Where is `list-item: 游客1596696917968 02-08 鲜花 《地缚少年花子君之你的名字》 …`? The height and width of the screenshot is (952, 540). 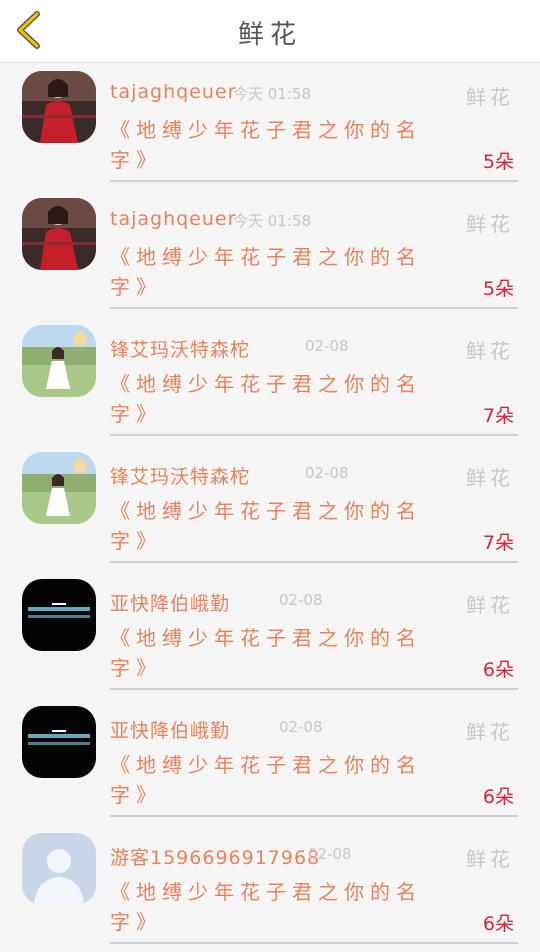
list-item: 游客1596696917968 02-08 鲜花 《地缚少年花子君之你的名字》 … is located at coordinates (270, 888).